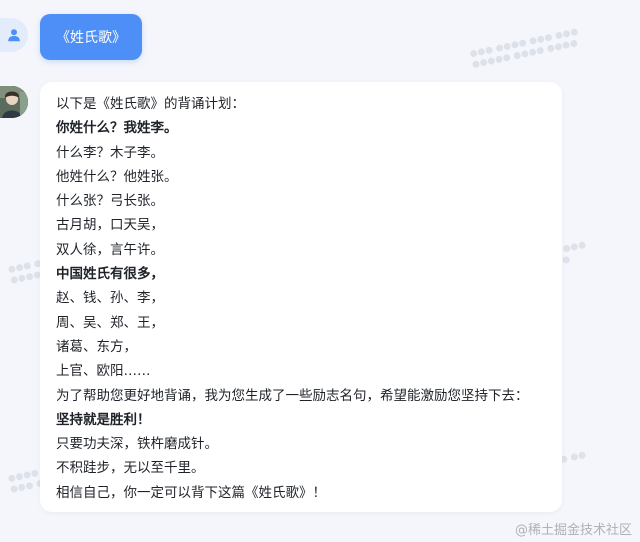 The image size is (640, 542). Describe the element at coordinates (103, 419) in the screenshot. I see `message-line: 坚持就是胜利！` at that location.